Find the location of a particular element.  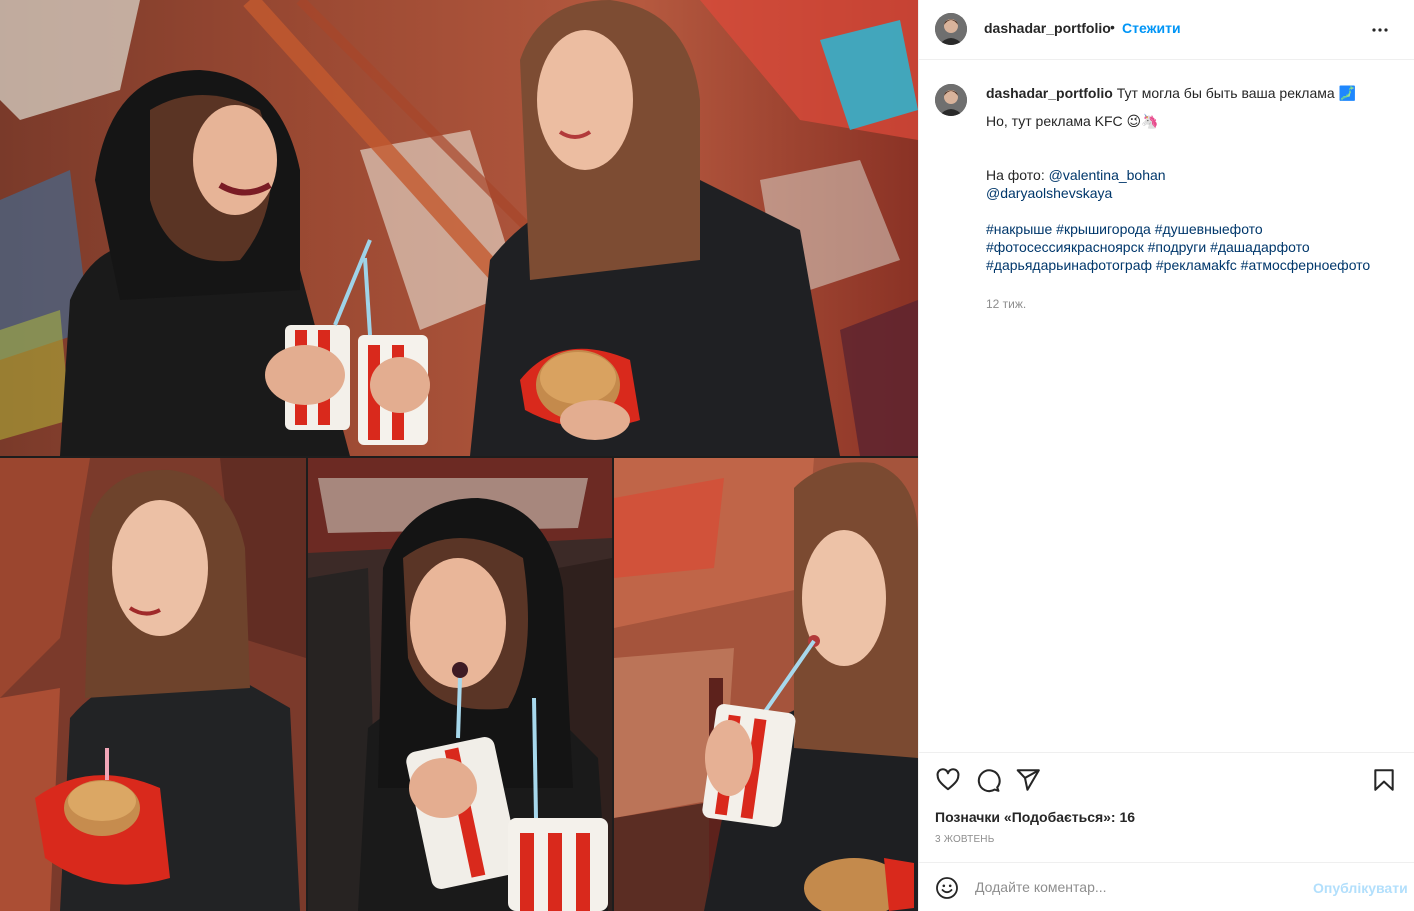

post-date: 3 жовтень is located at coordinates (965, 839).